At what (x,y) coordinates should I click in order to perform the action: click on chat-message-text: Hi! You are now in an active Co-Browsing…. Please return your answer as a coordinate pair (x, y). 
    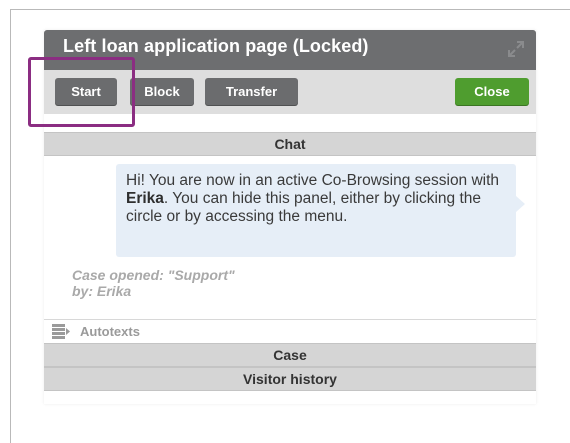
    Looking at the image, I should click on (313, 180).